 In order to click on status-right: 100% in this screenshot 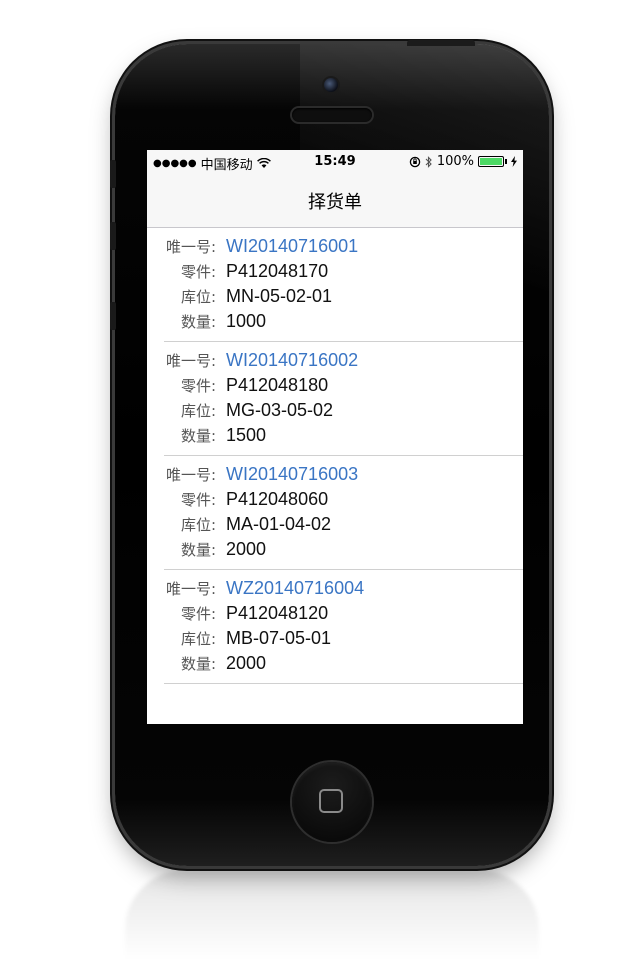, I will do `click(463, 161)`.